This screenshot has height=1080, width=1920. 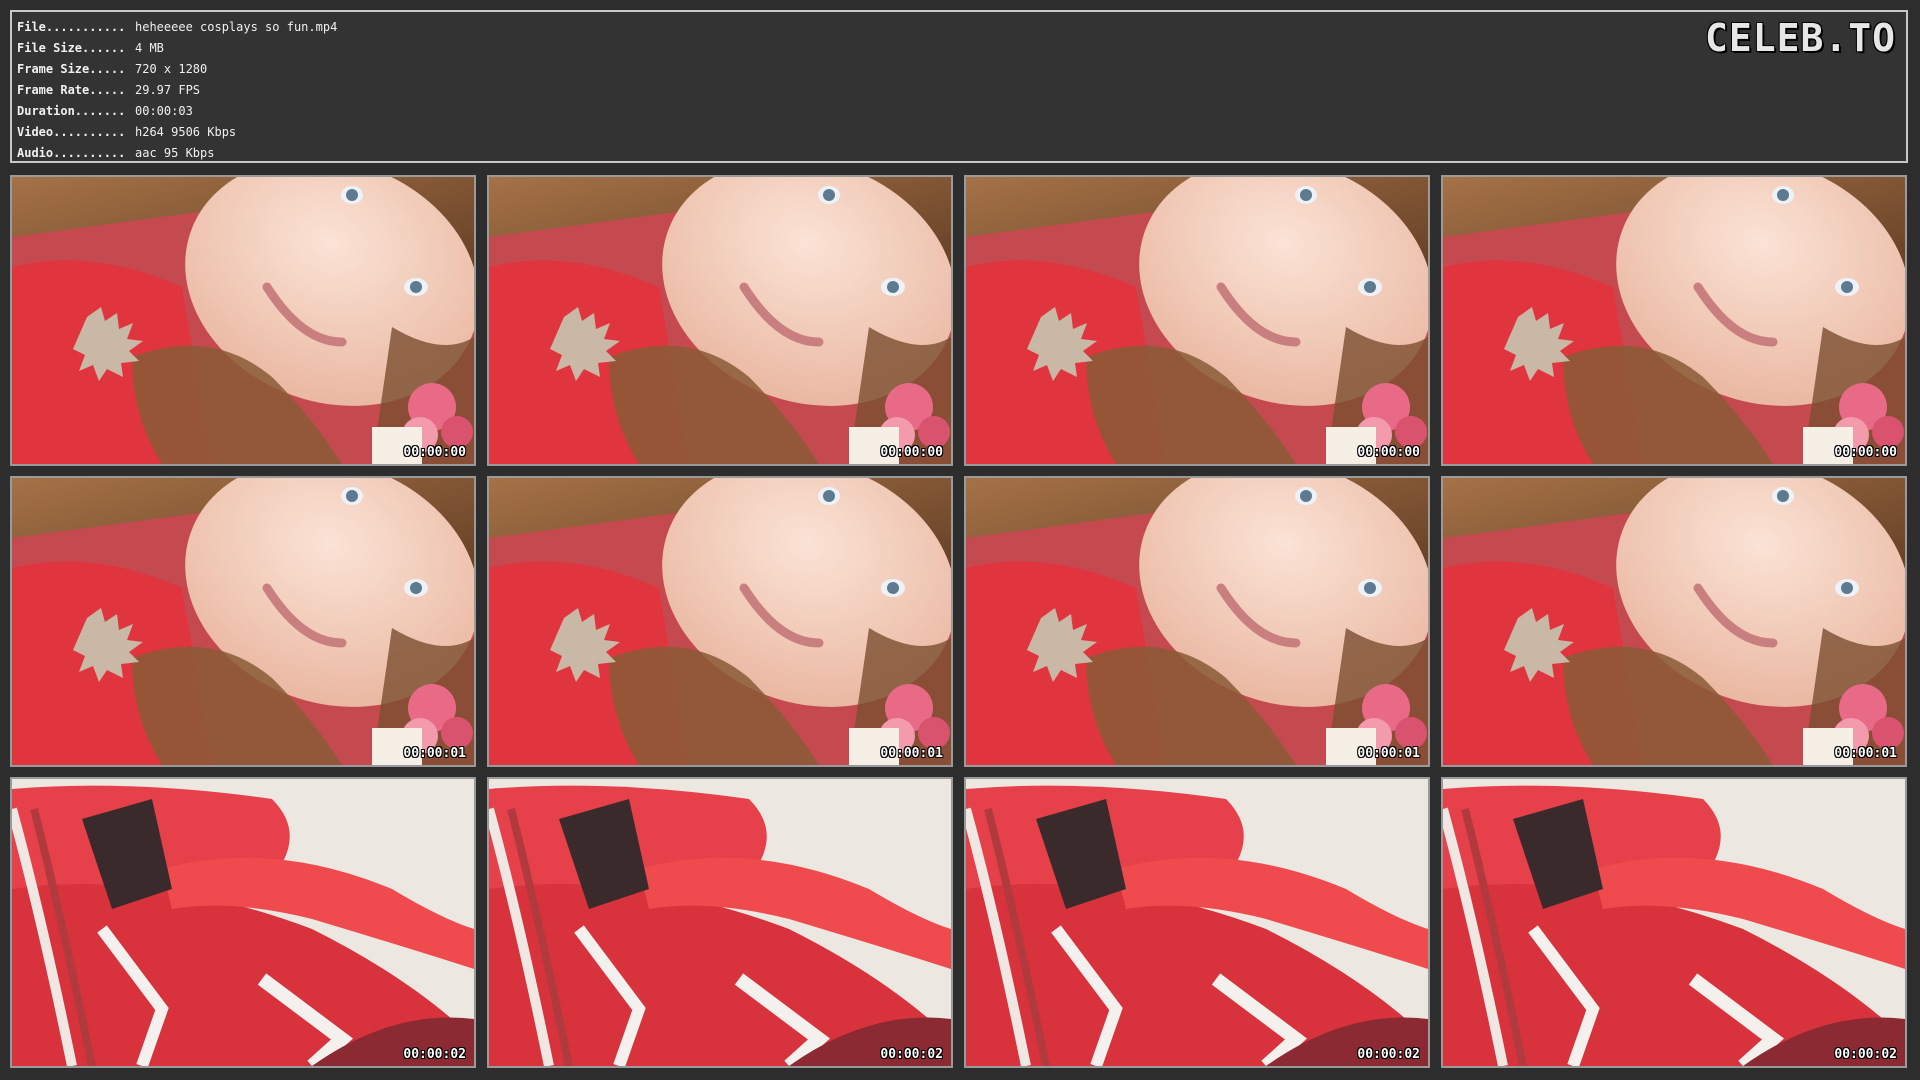 I want to click on metadata-value: 29.97 FPS, so click(x=168, y=90).